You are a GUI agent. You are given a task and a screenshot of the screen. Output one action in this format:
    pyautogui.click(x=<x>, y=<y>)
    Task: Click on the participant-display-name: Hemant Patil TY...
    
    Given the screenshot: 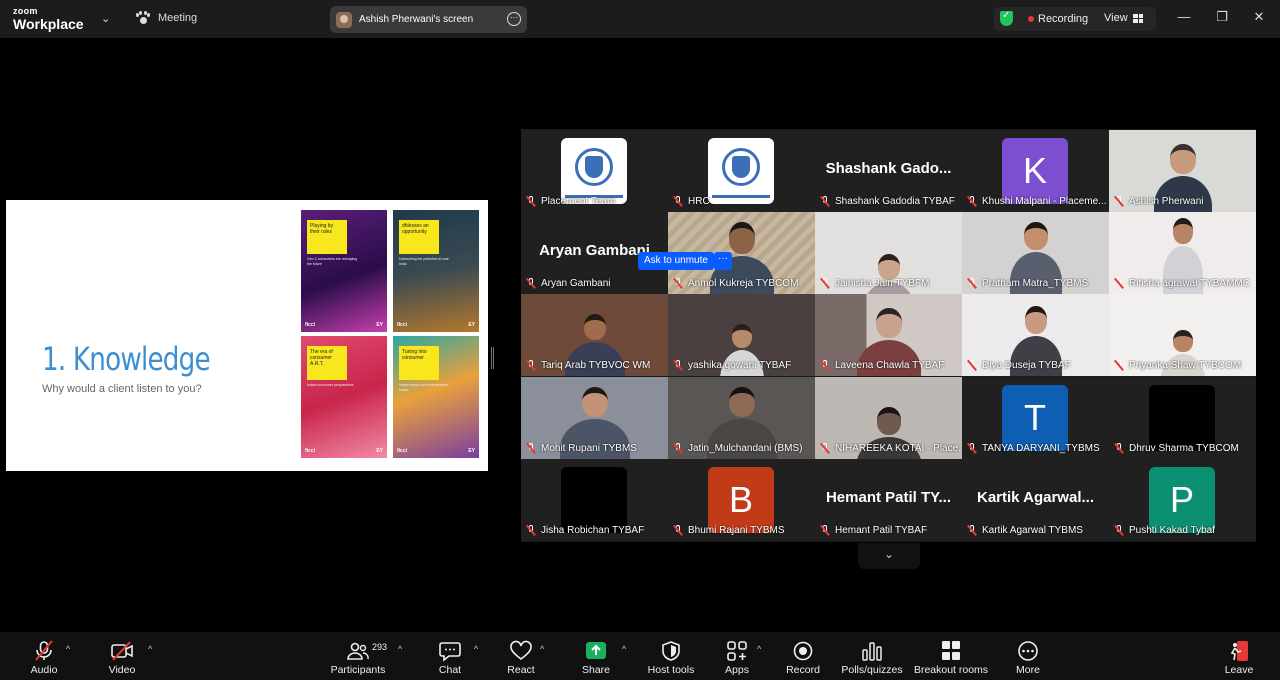 What is the action you would take?
    pyautogui.click(x=888, y=497)
    